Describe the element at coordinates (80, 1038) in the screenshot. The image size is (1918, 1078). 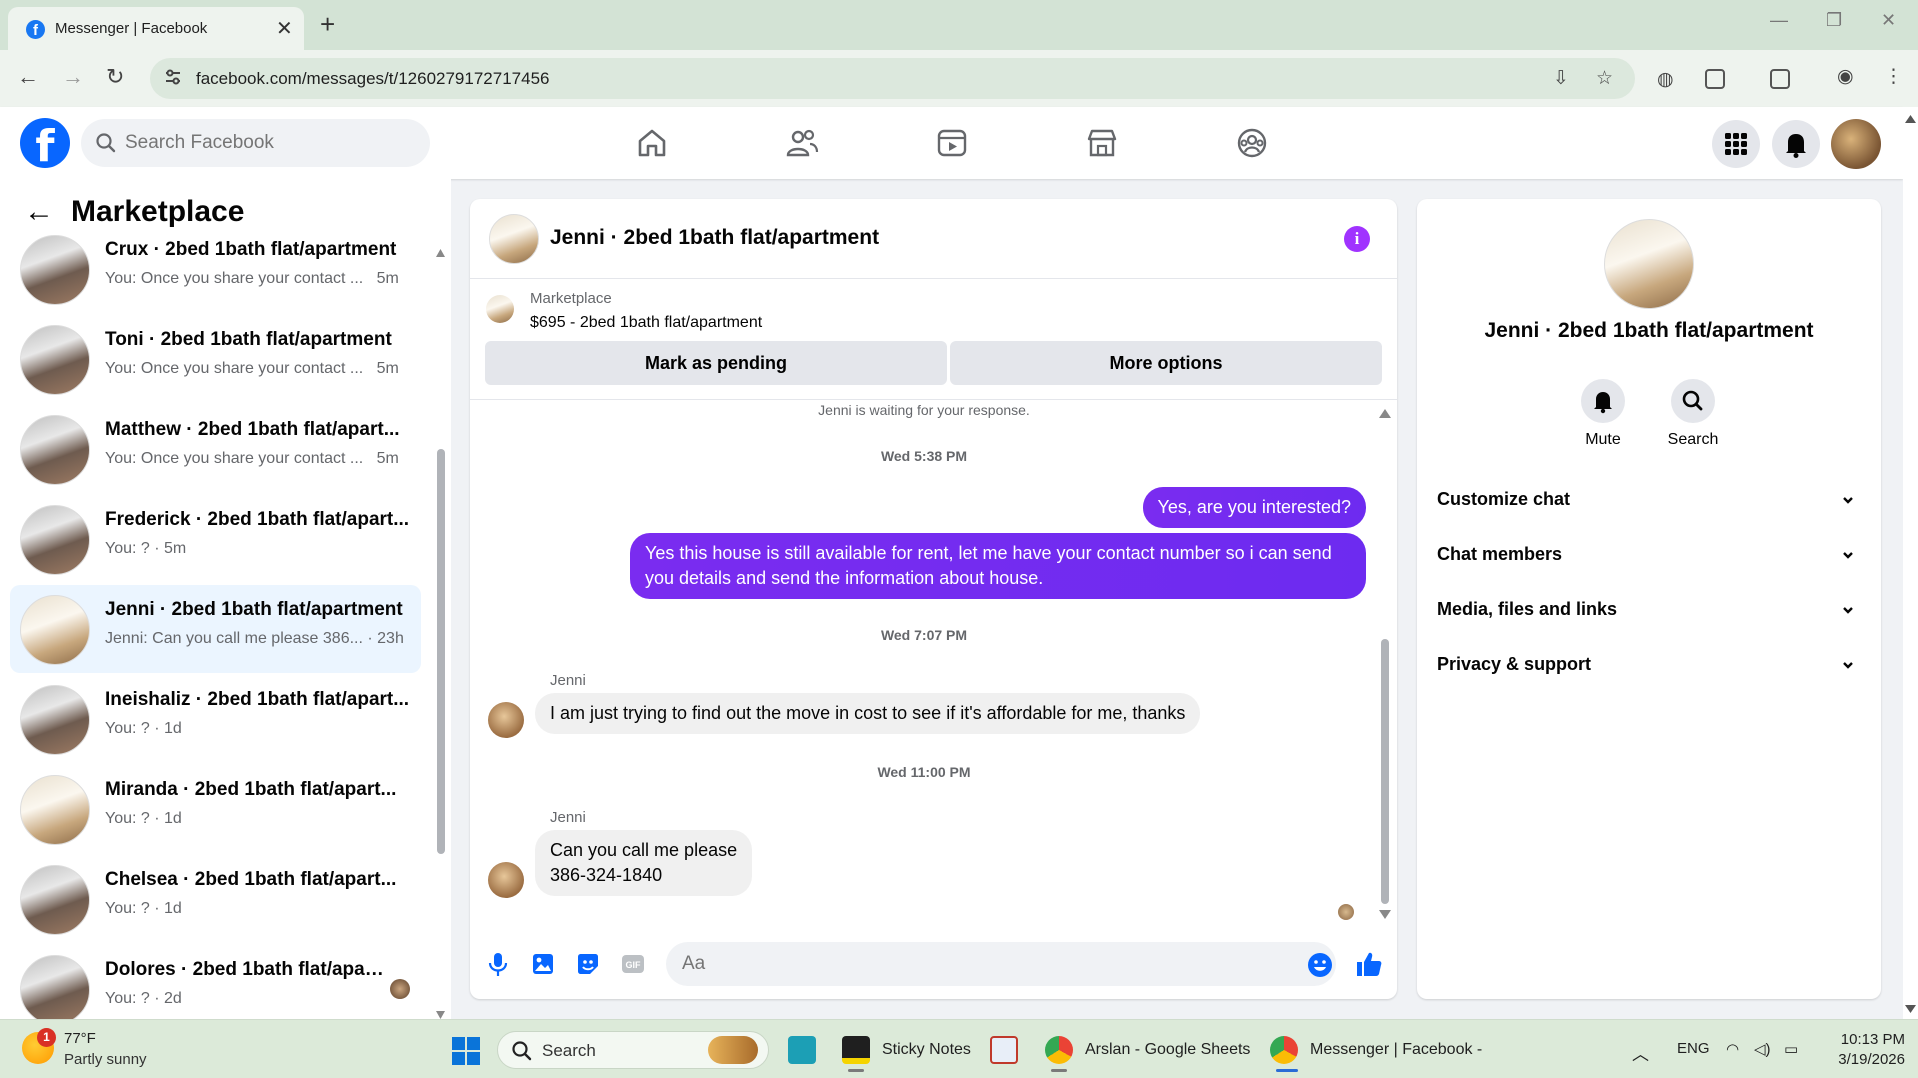
I see `weather-temperature: 77°F` at that location.